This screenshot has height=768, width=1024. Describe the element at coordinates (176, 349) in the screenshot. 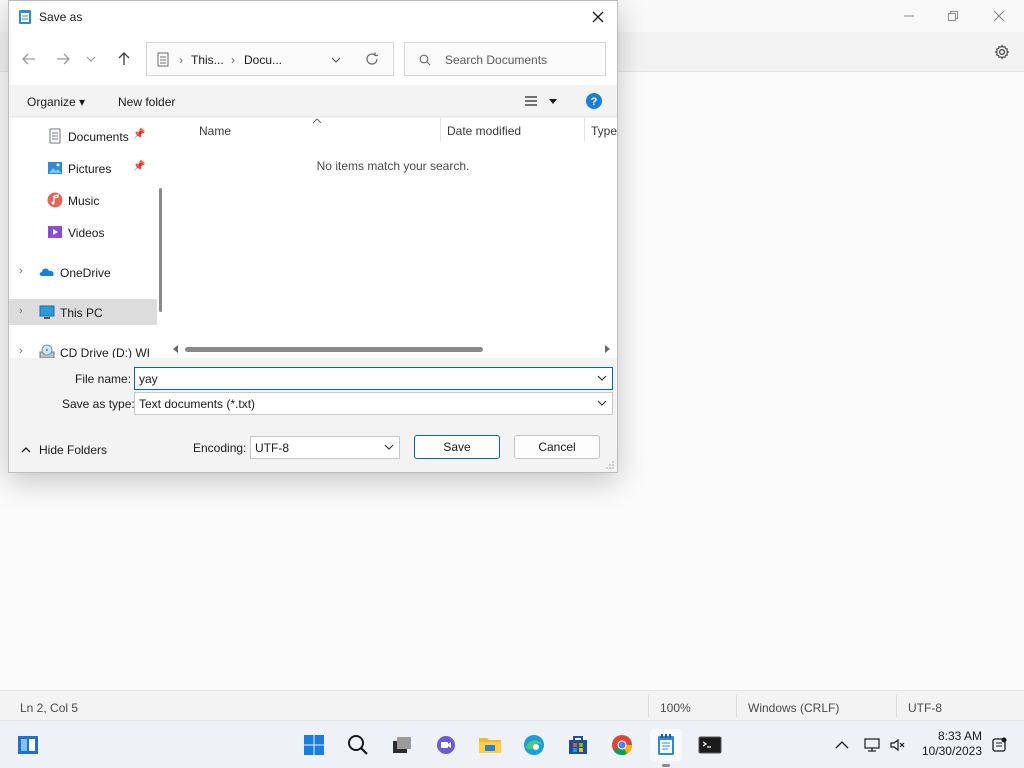

I see `scroll-left-icon` at that location.